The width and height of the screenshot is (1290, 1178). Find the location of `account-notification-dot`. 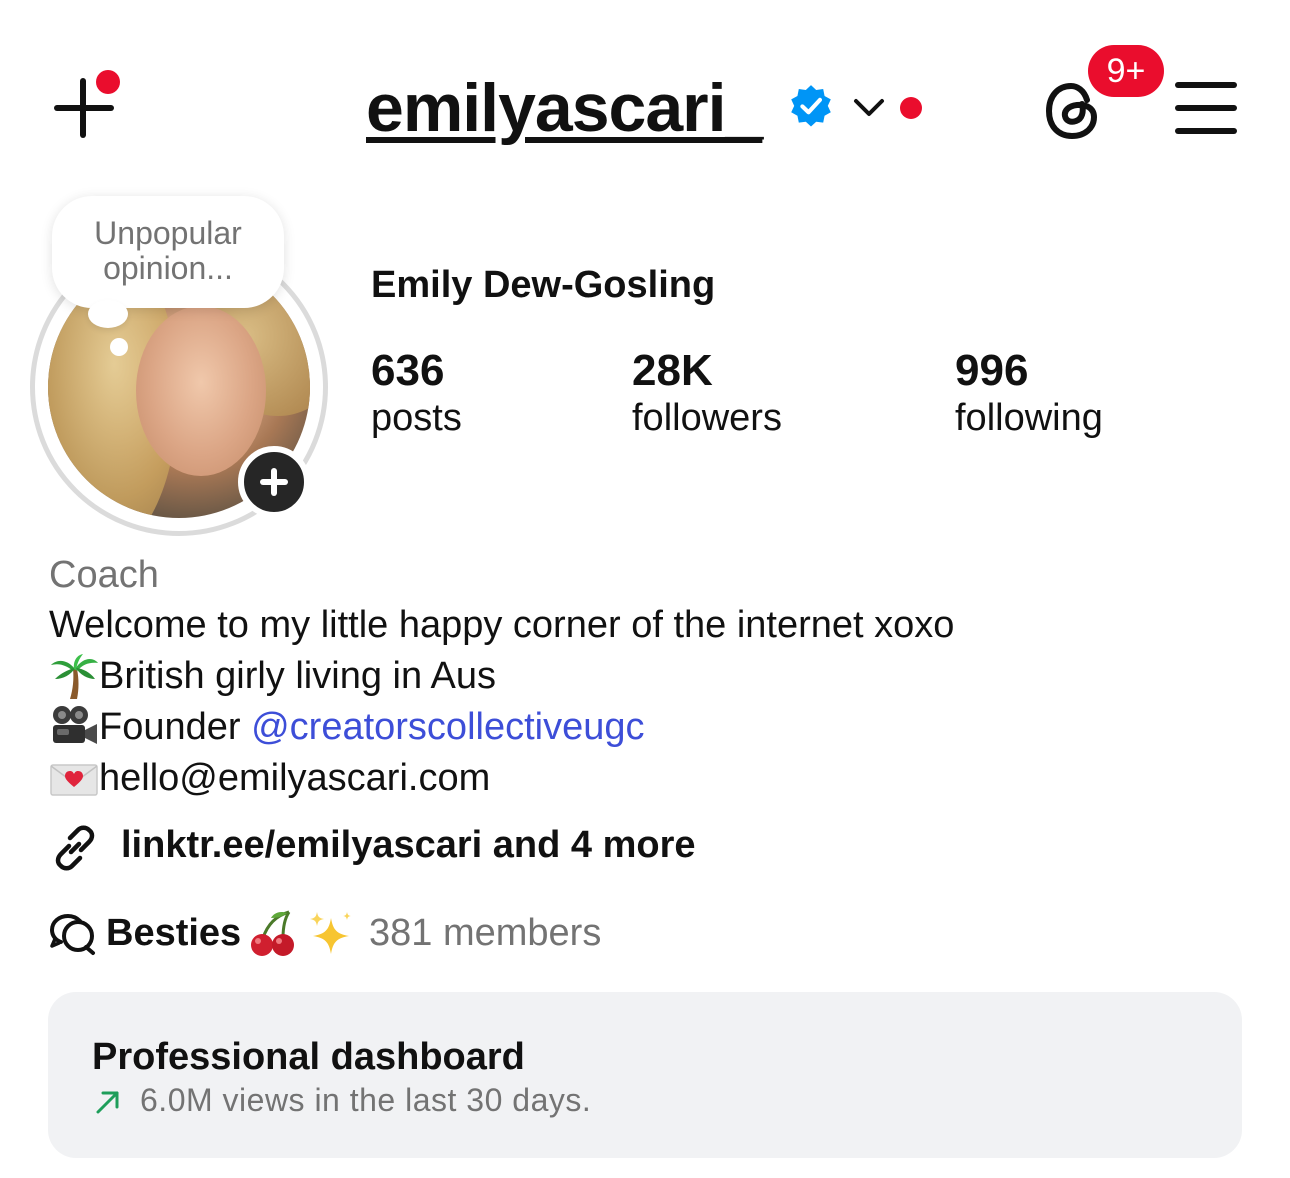

account-notification-dot is located at coordinates (911, 108).